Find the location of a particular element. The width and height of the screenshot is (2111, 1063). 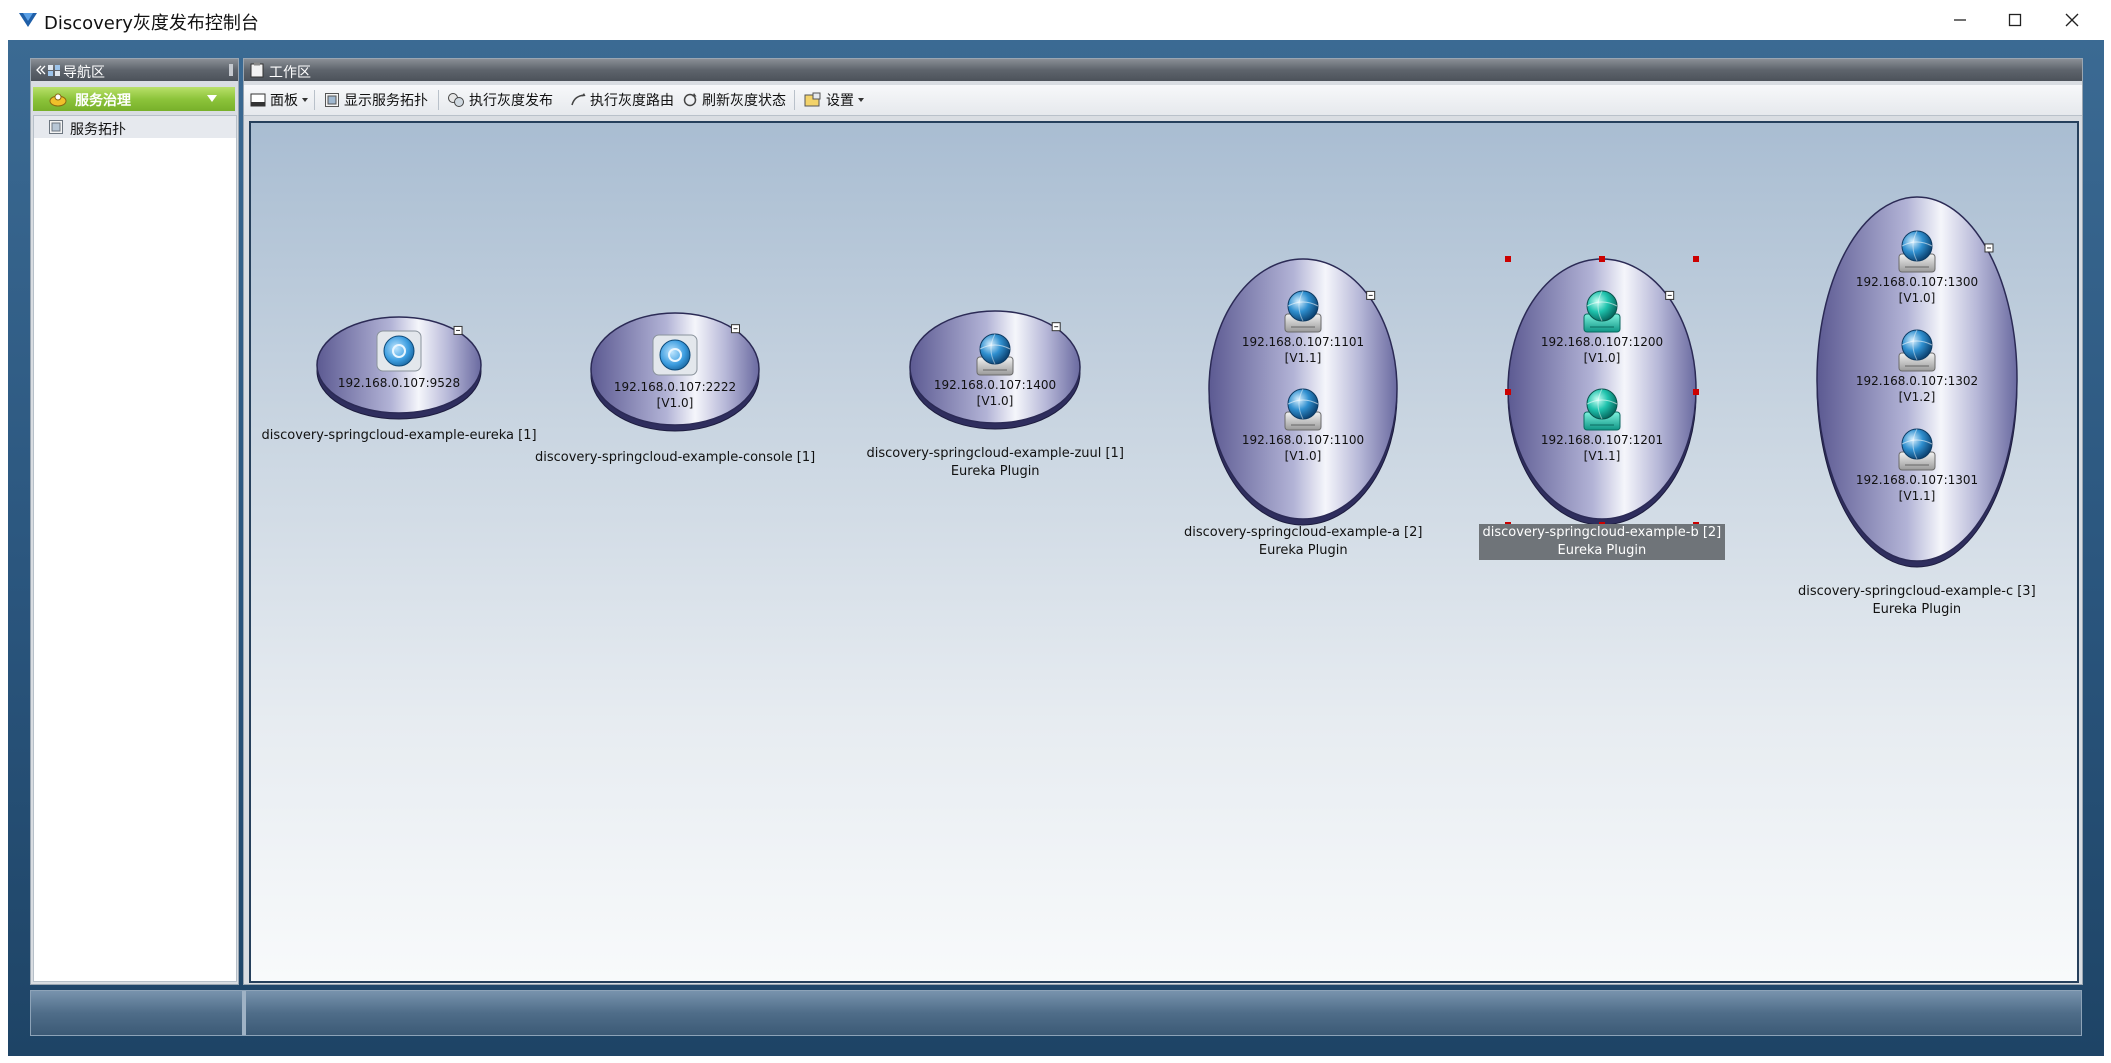

panel-grip-icon is located at coordinates (231, 70).